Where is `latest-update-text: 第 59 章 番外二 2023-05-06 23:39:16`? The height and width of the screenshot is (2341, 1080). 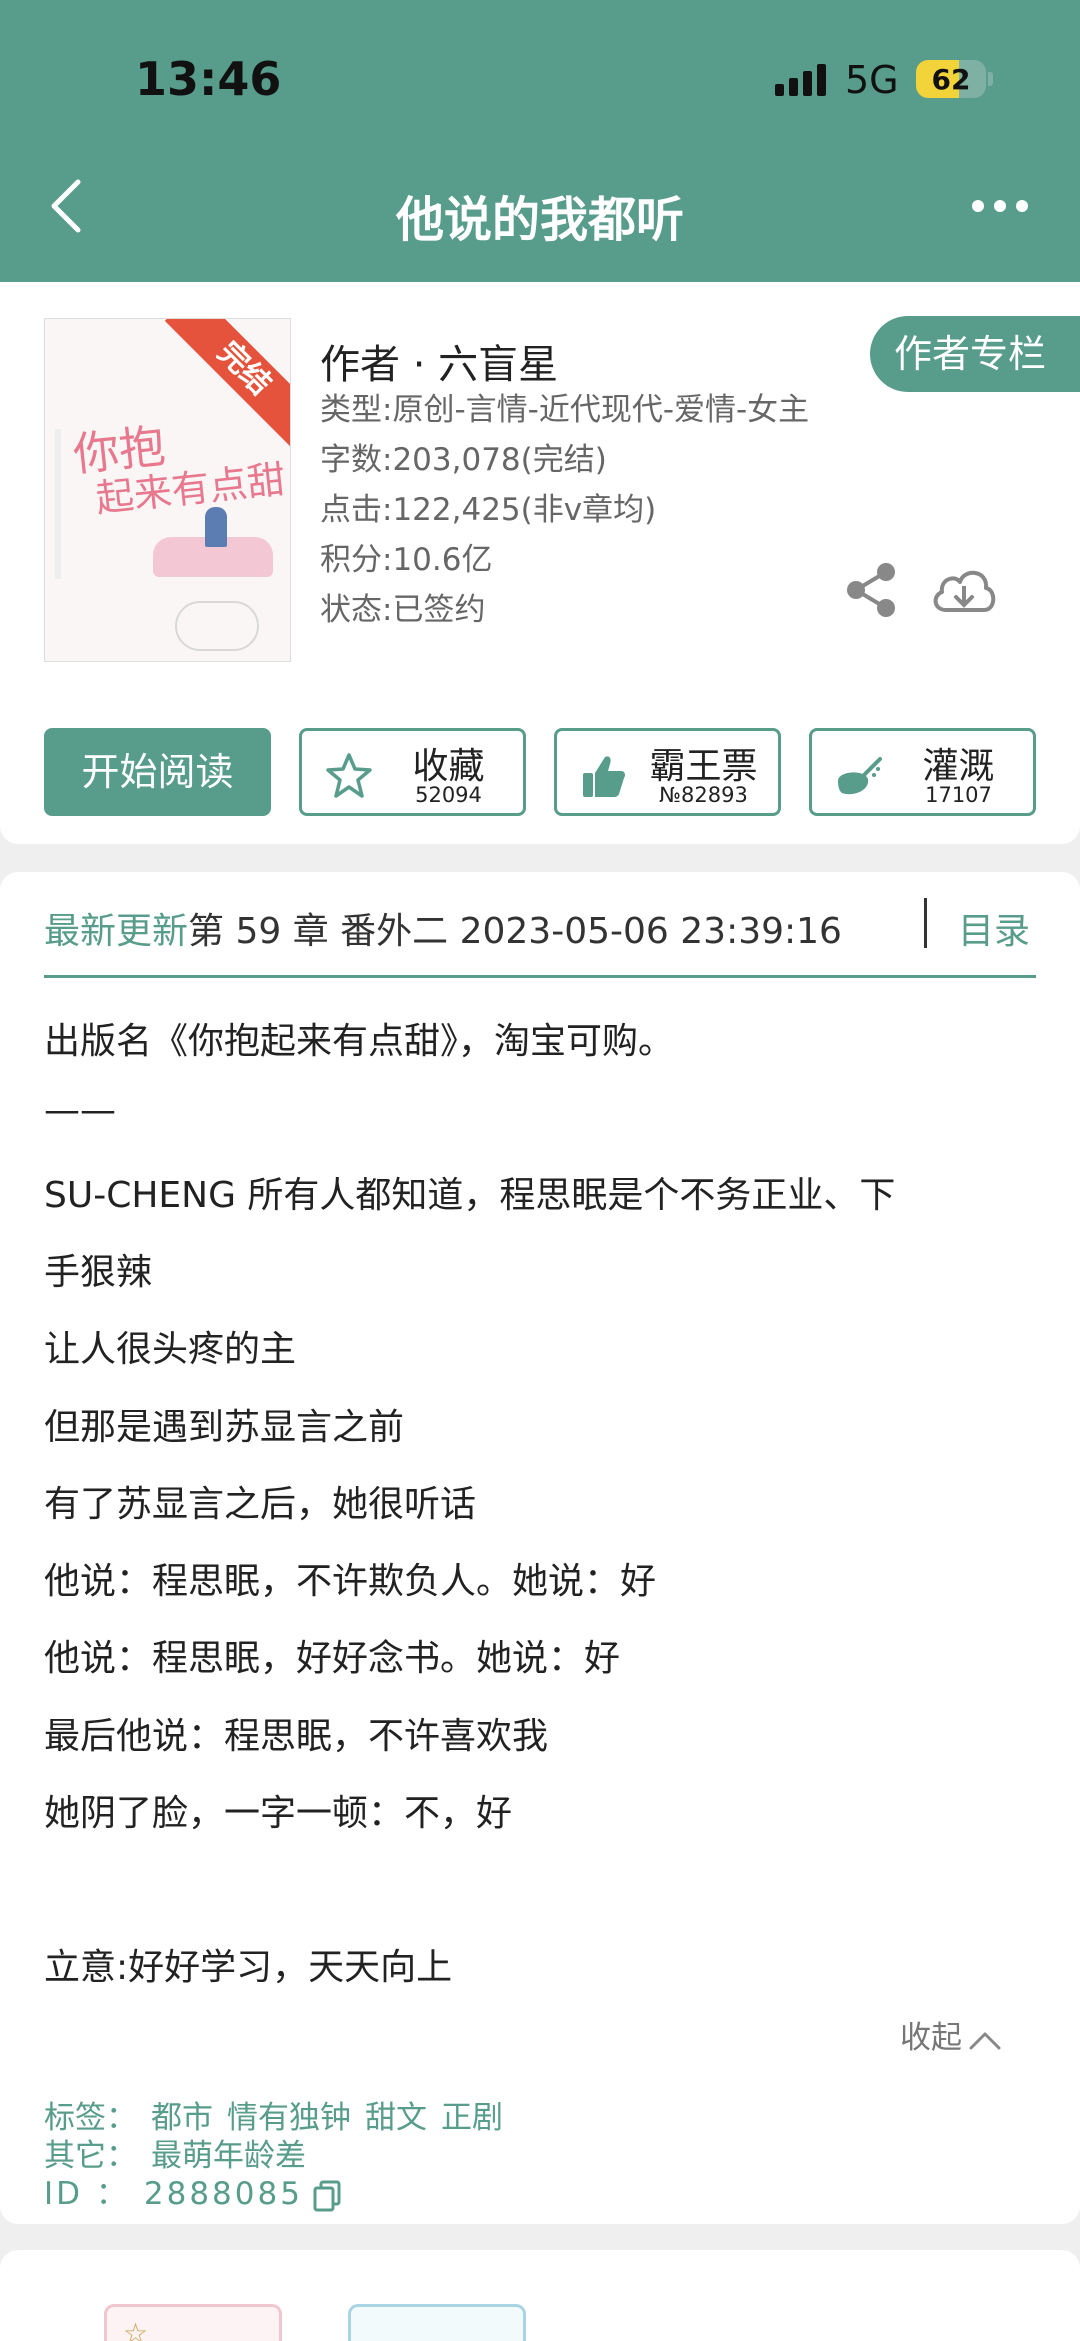 latest-update-text: 第 59 章 番外二 2023-05-06 23:39:16 is located at coordinates (515, 931).